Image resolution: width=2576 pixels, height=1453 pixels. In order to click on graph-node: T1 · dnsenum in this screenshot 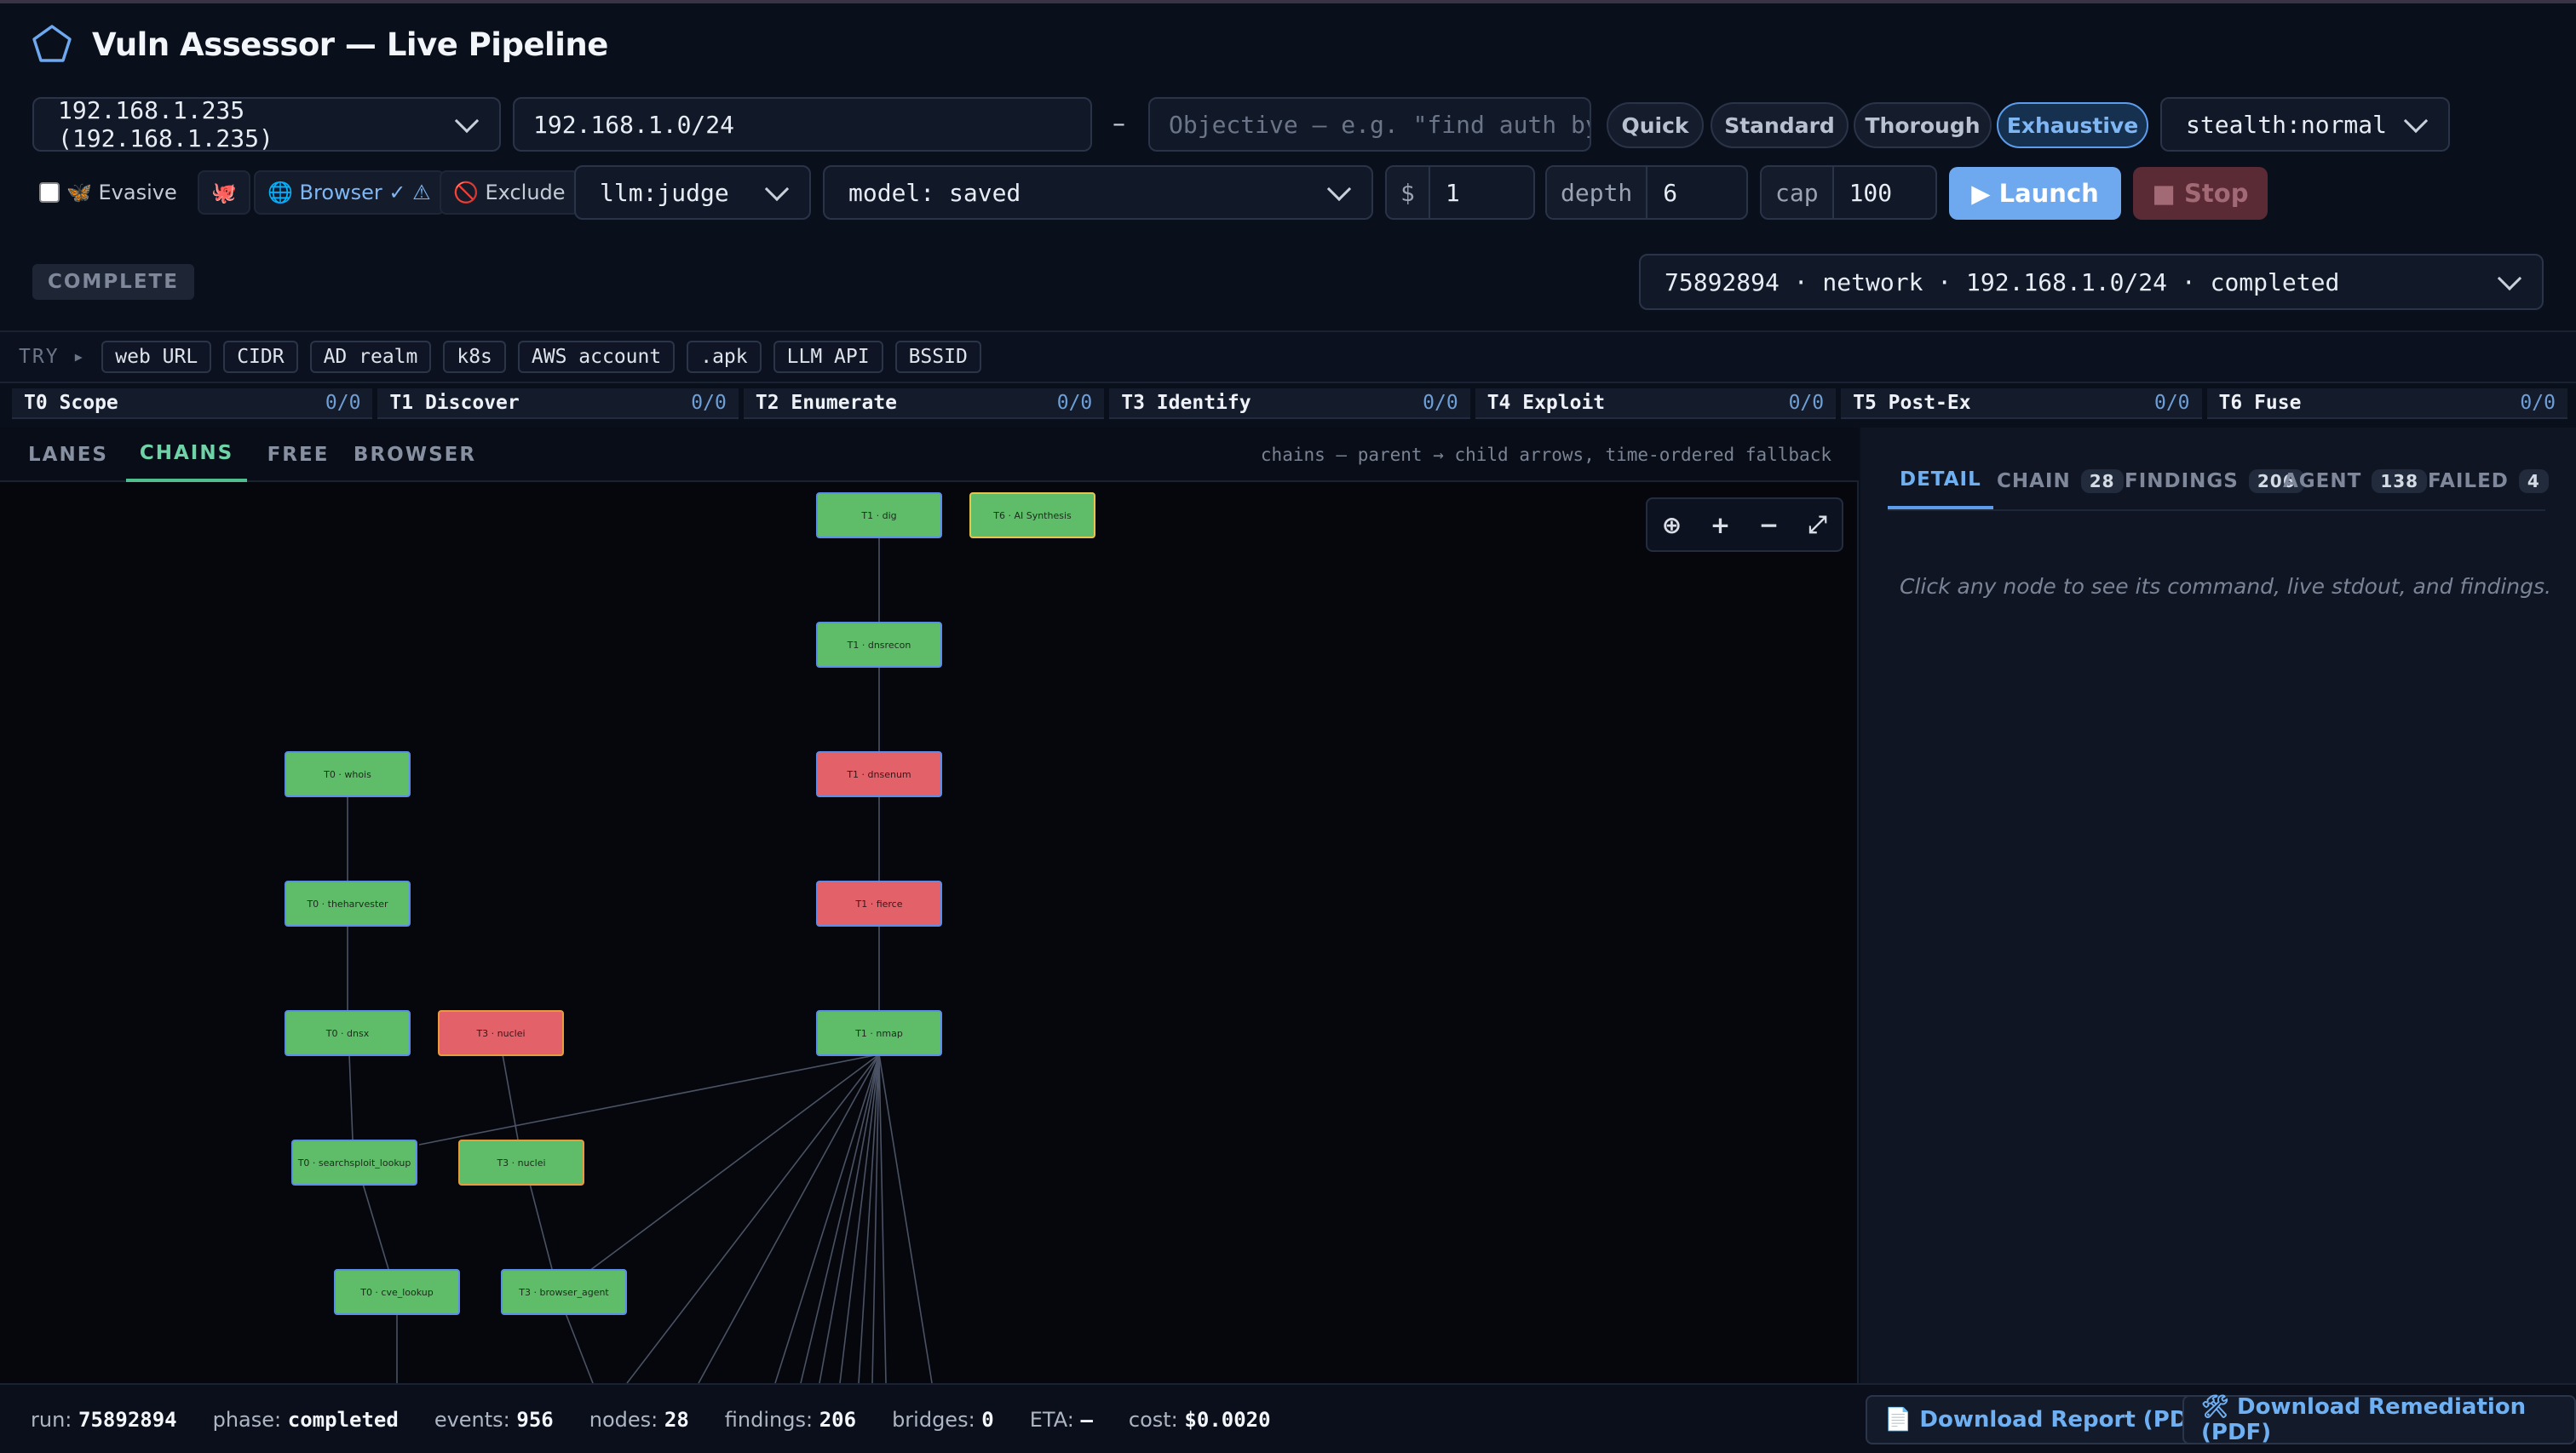, I will do `click(879, 774)`.